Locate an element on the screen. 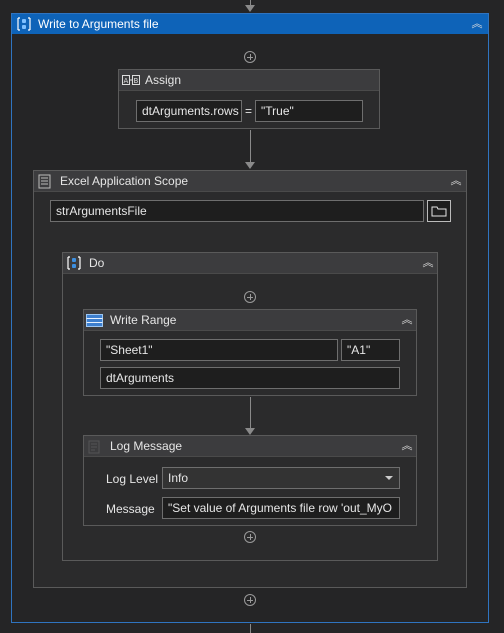 This screenshot has width=504, height=633. browse-folder-button is located at coordinates (439, 211).